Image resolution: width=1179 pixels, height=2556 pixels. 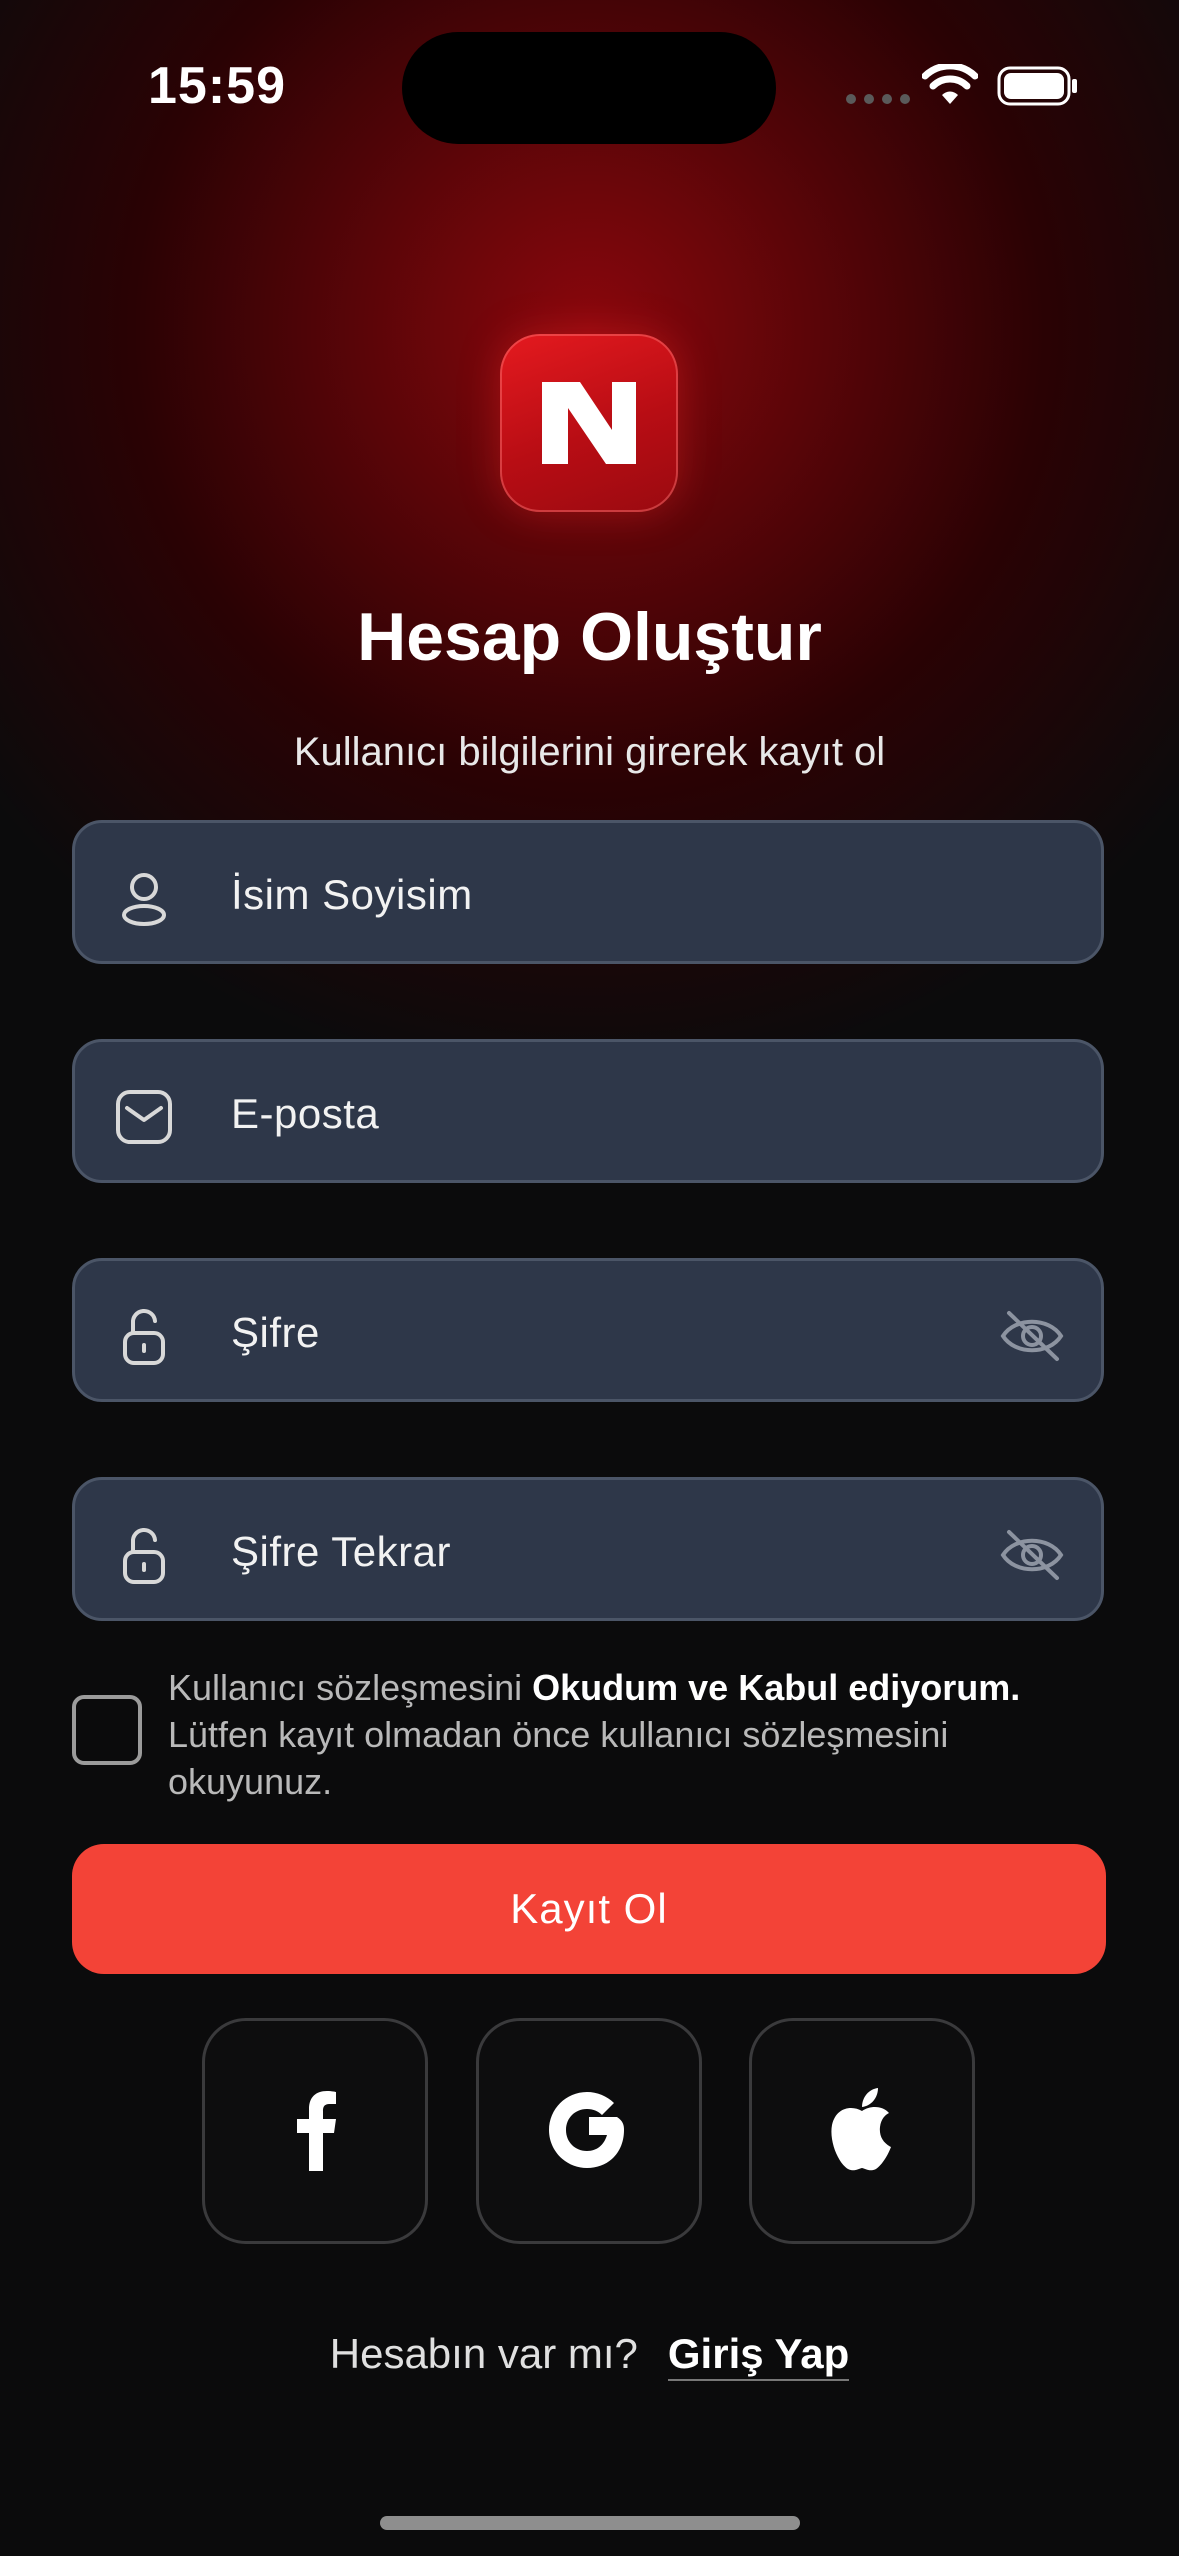 I want to click on apple-icon, so click(x=861, y=2129).